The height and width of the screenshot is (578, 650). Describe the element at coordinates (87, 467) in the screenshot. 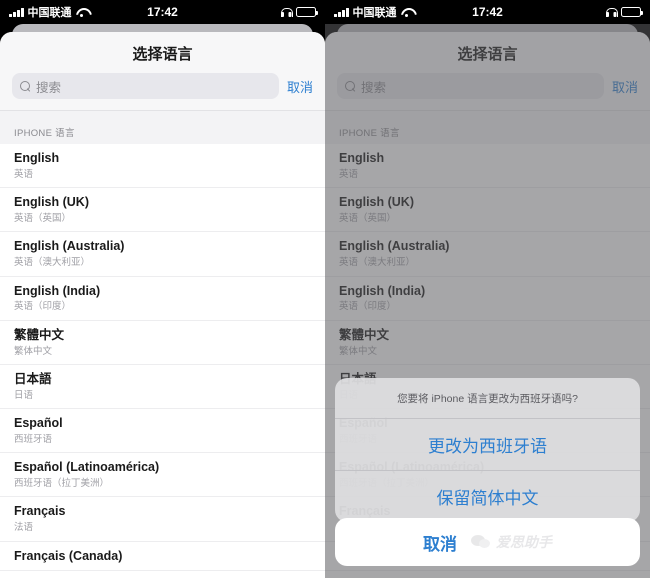

I see `language-name: Español (Latinoamérica)` at that location.